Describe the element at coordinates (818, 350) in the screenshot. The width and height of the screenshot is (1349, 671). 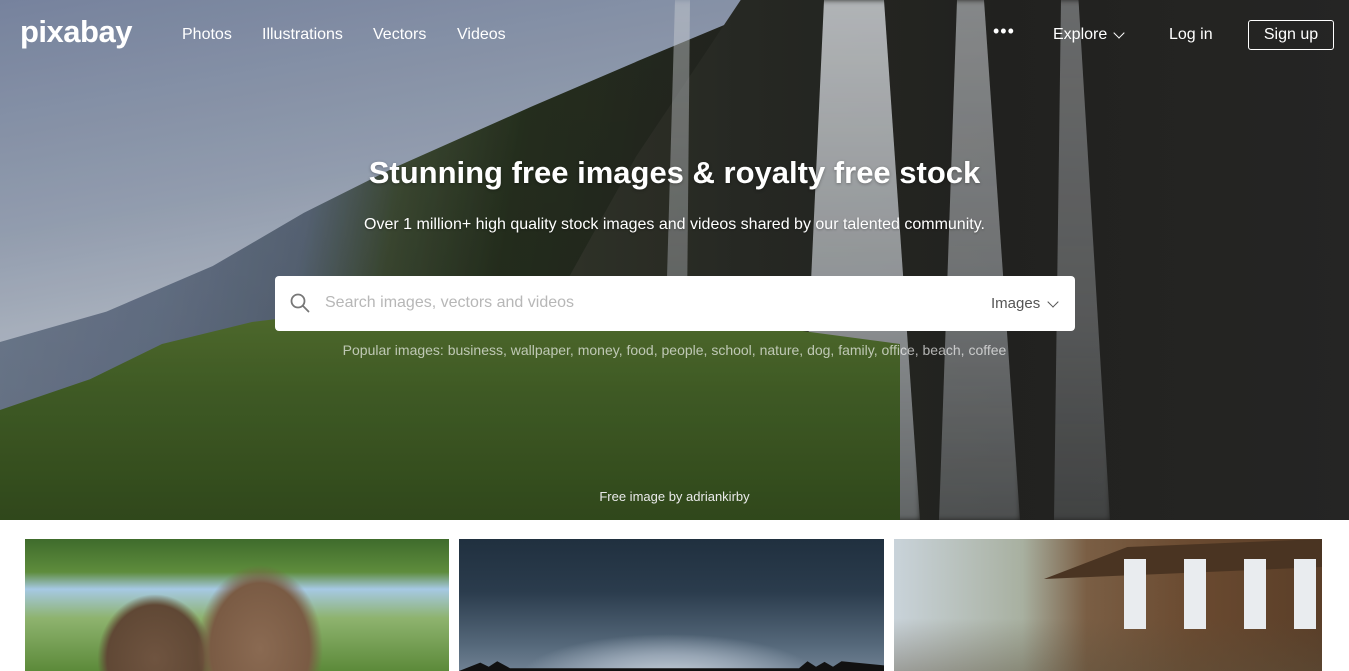
I see `popular-tag: dog` at that location.